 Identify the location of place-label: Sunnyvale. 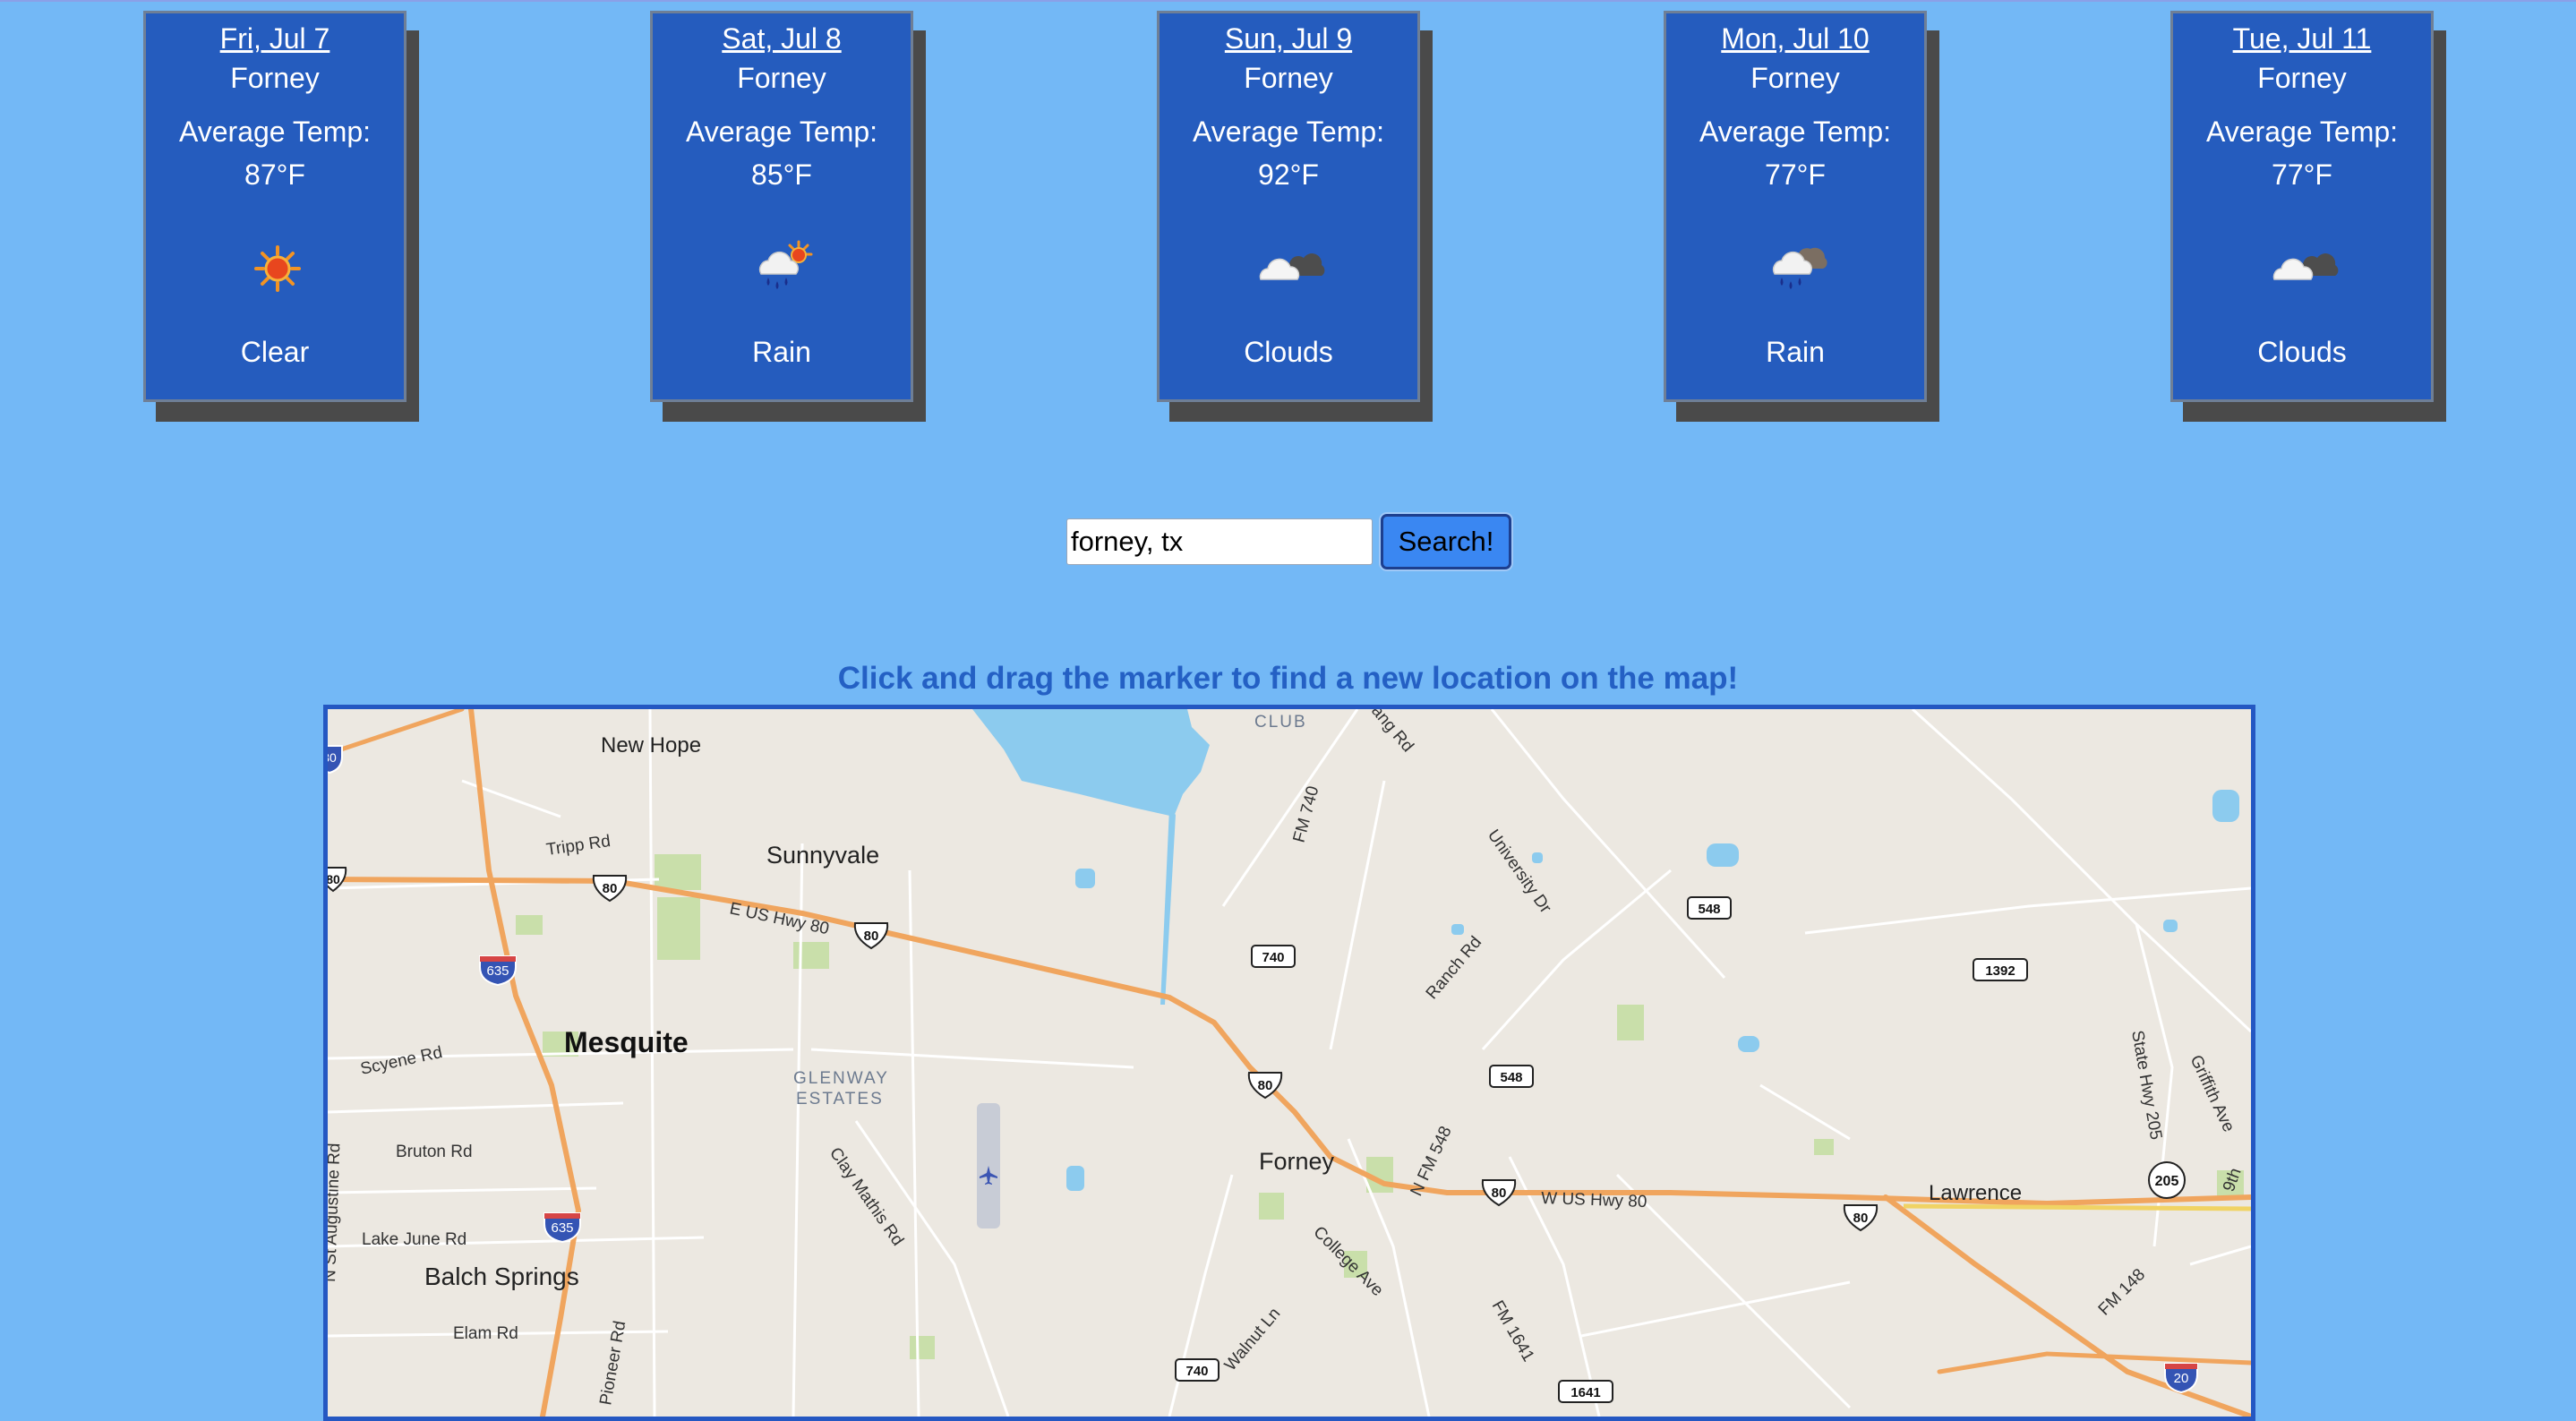
(822, 855).